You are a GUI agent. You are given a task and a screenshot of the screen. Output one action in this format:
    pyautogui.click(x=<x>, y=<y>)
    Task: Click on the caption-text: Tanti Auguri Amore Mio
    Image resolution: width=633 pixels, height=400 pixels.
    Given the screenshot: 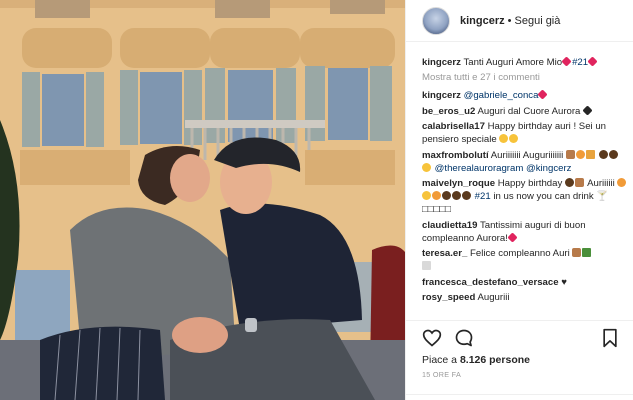 What is the action you would take?
    pyautogui.click(x=513, y=62)
    